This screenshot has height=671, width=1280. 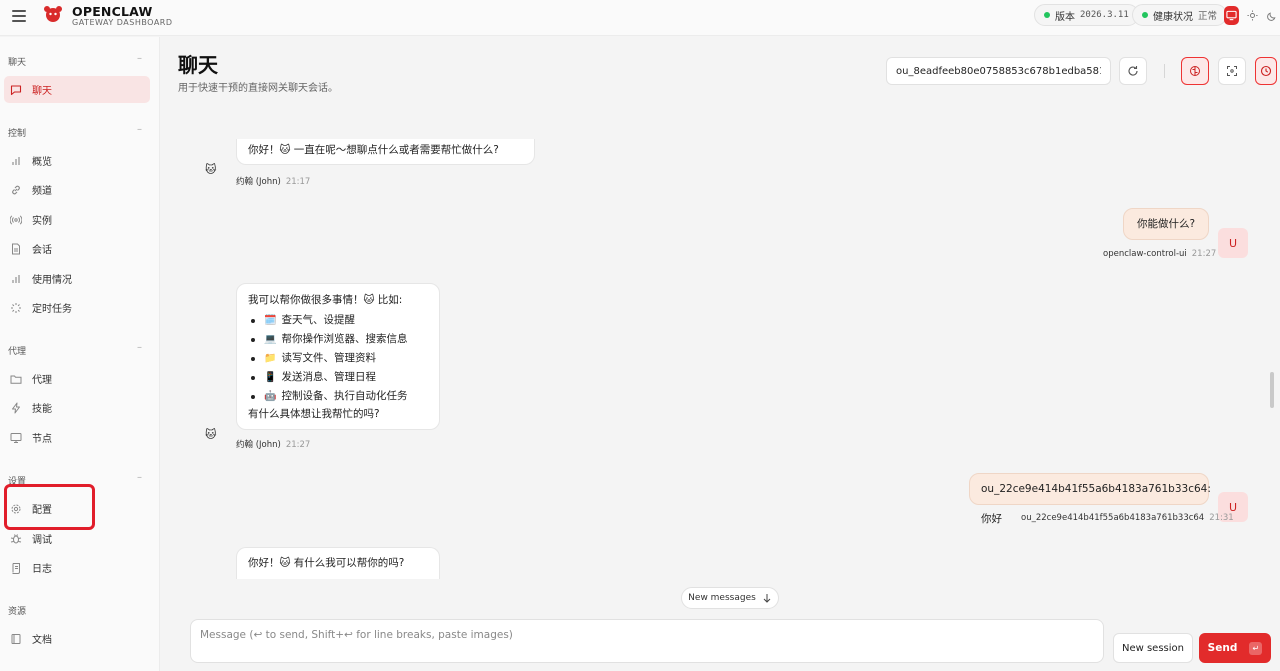 I want to click on theme-switcher, so click(x=1252, y=15).